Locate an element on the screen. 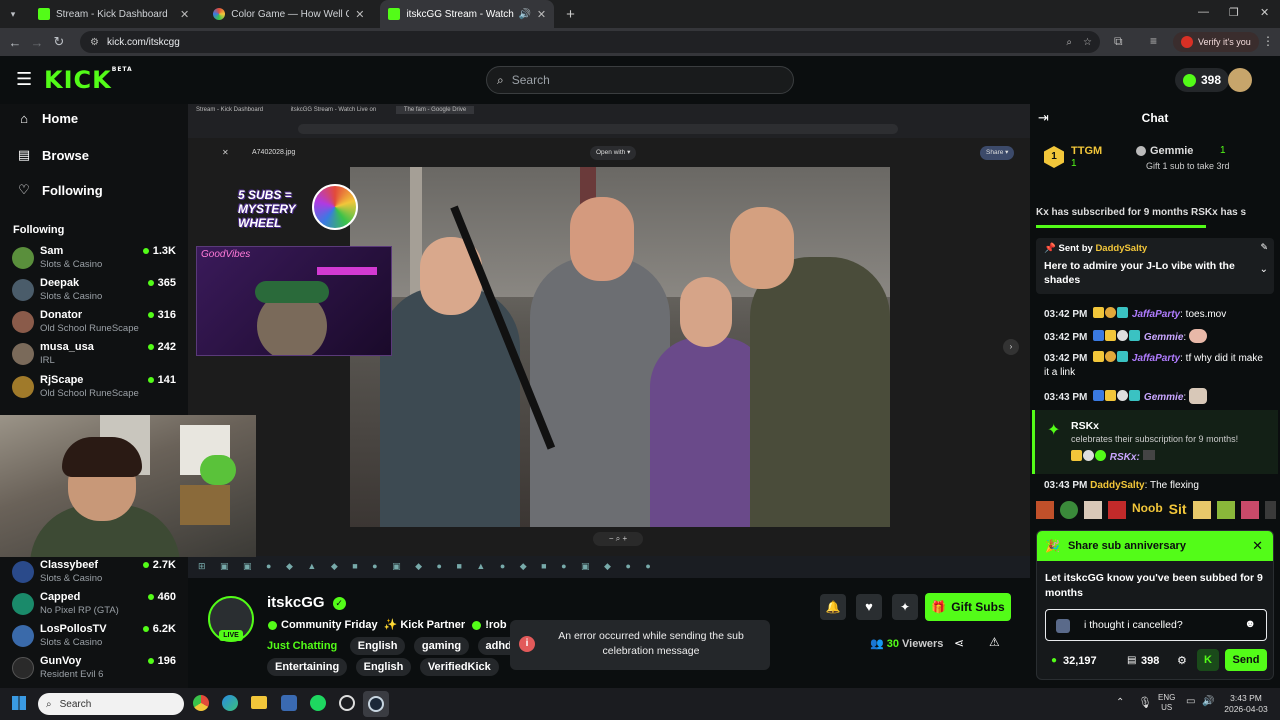 The width and height of the screenshot is (1280, 720). extensions-icon: ⧉ is located at coordinates (1118, 41).